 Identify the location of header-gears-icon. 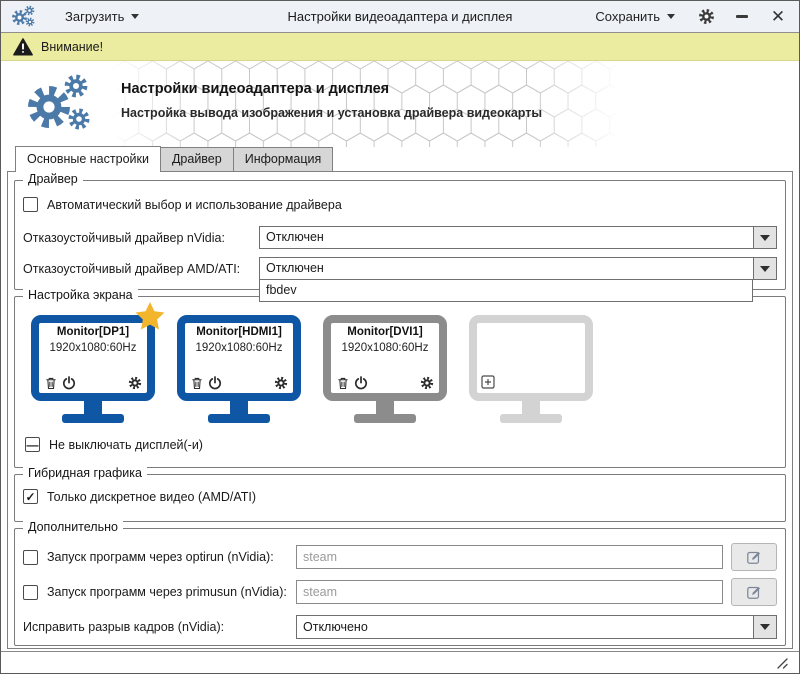
(67, 104).